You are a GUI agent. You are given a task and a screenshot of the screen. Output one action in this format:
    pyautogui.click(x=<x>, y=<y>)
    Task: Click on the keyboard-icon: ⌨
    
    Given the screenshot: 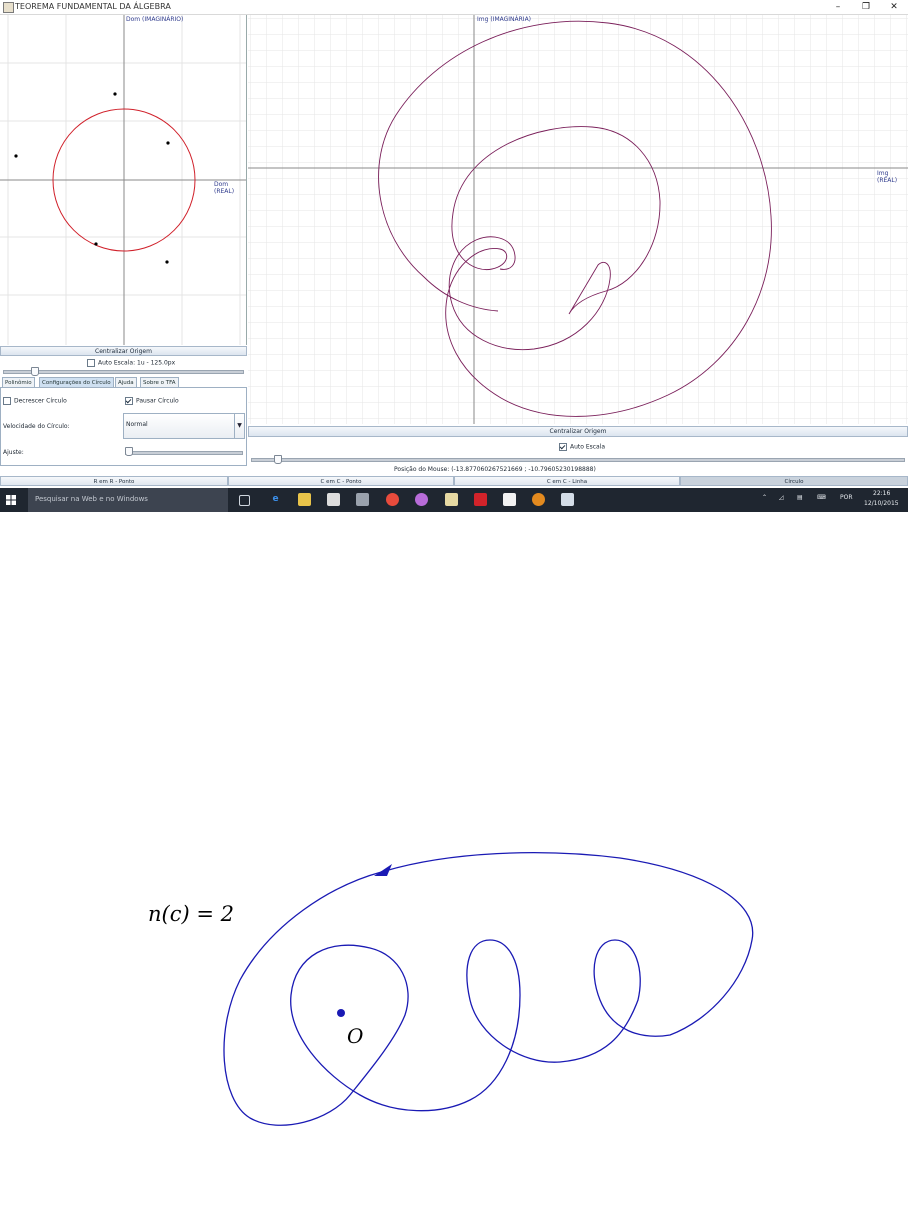 What is the action you would take?
    pyautogui.click(x=821, y=497)
    